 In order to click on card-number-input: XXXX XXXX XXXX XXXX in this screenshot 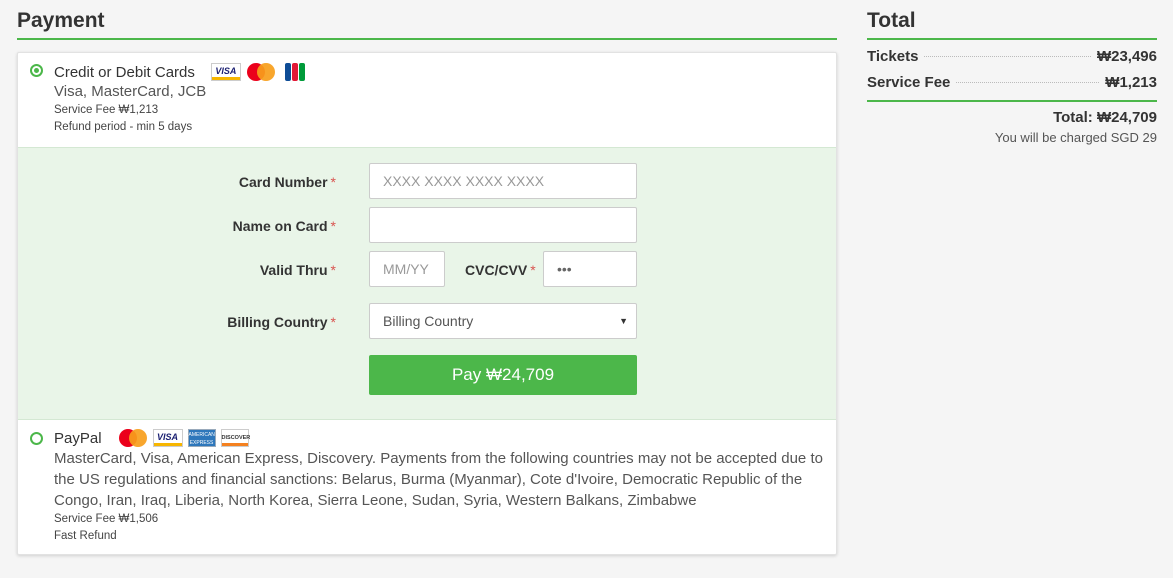, I will do `click(503, 181)`.